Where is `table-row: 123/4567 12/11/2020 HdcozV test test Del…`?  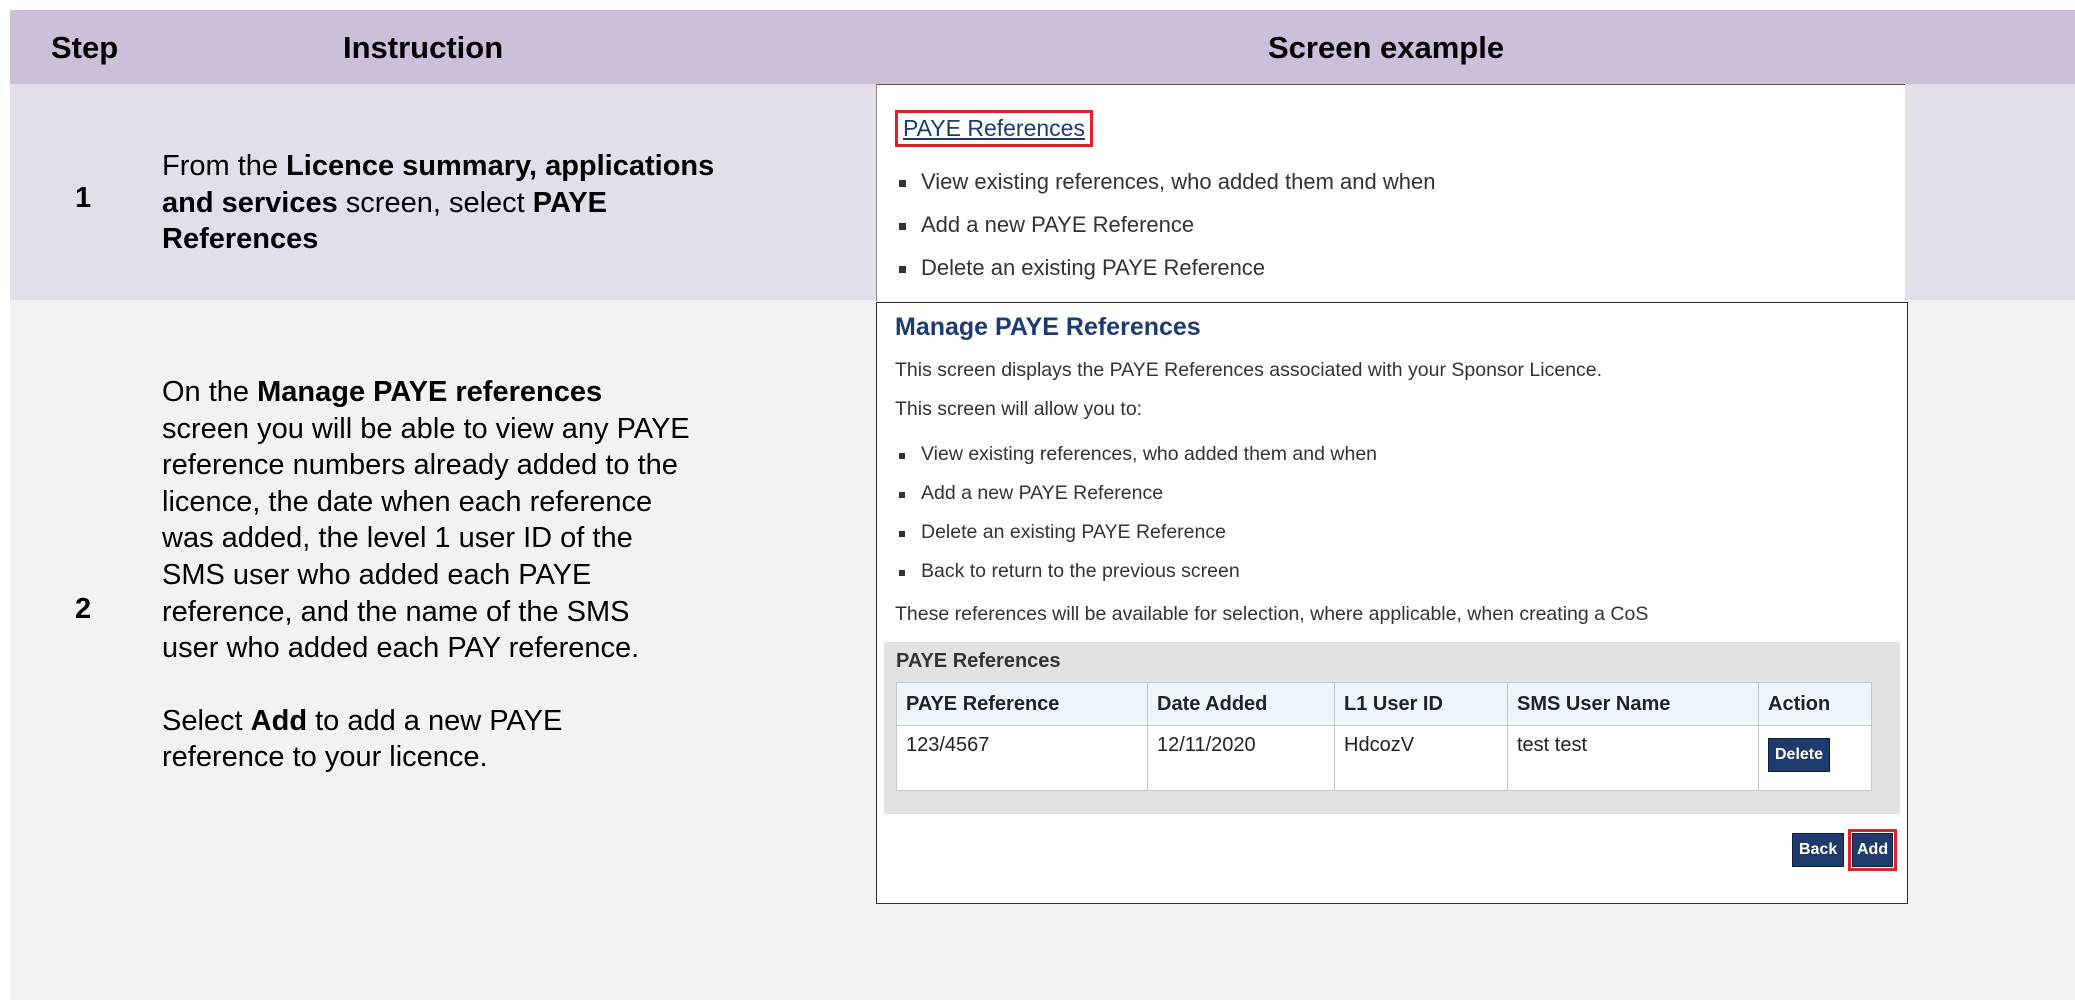
table-row: 123/4567 12/11/2020 HdcozV test test Del… is located at coordinates (1384, 758).